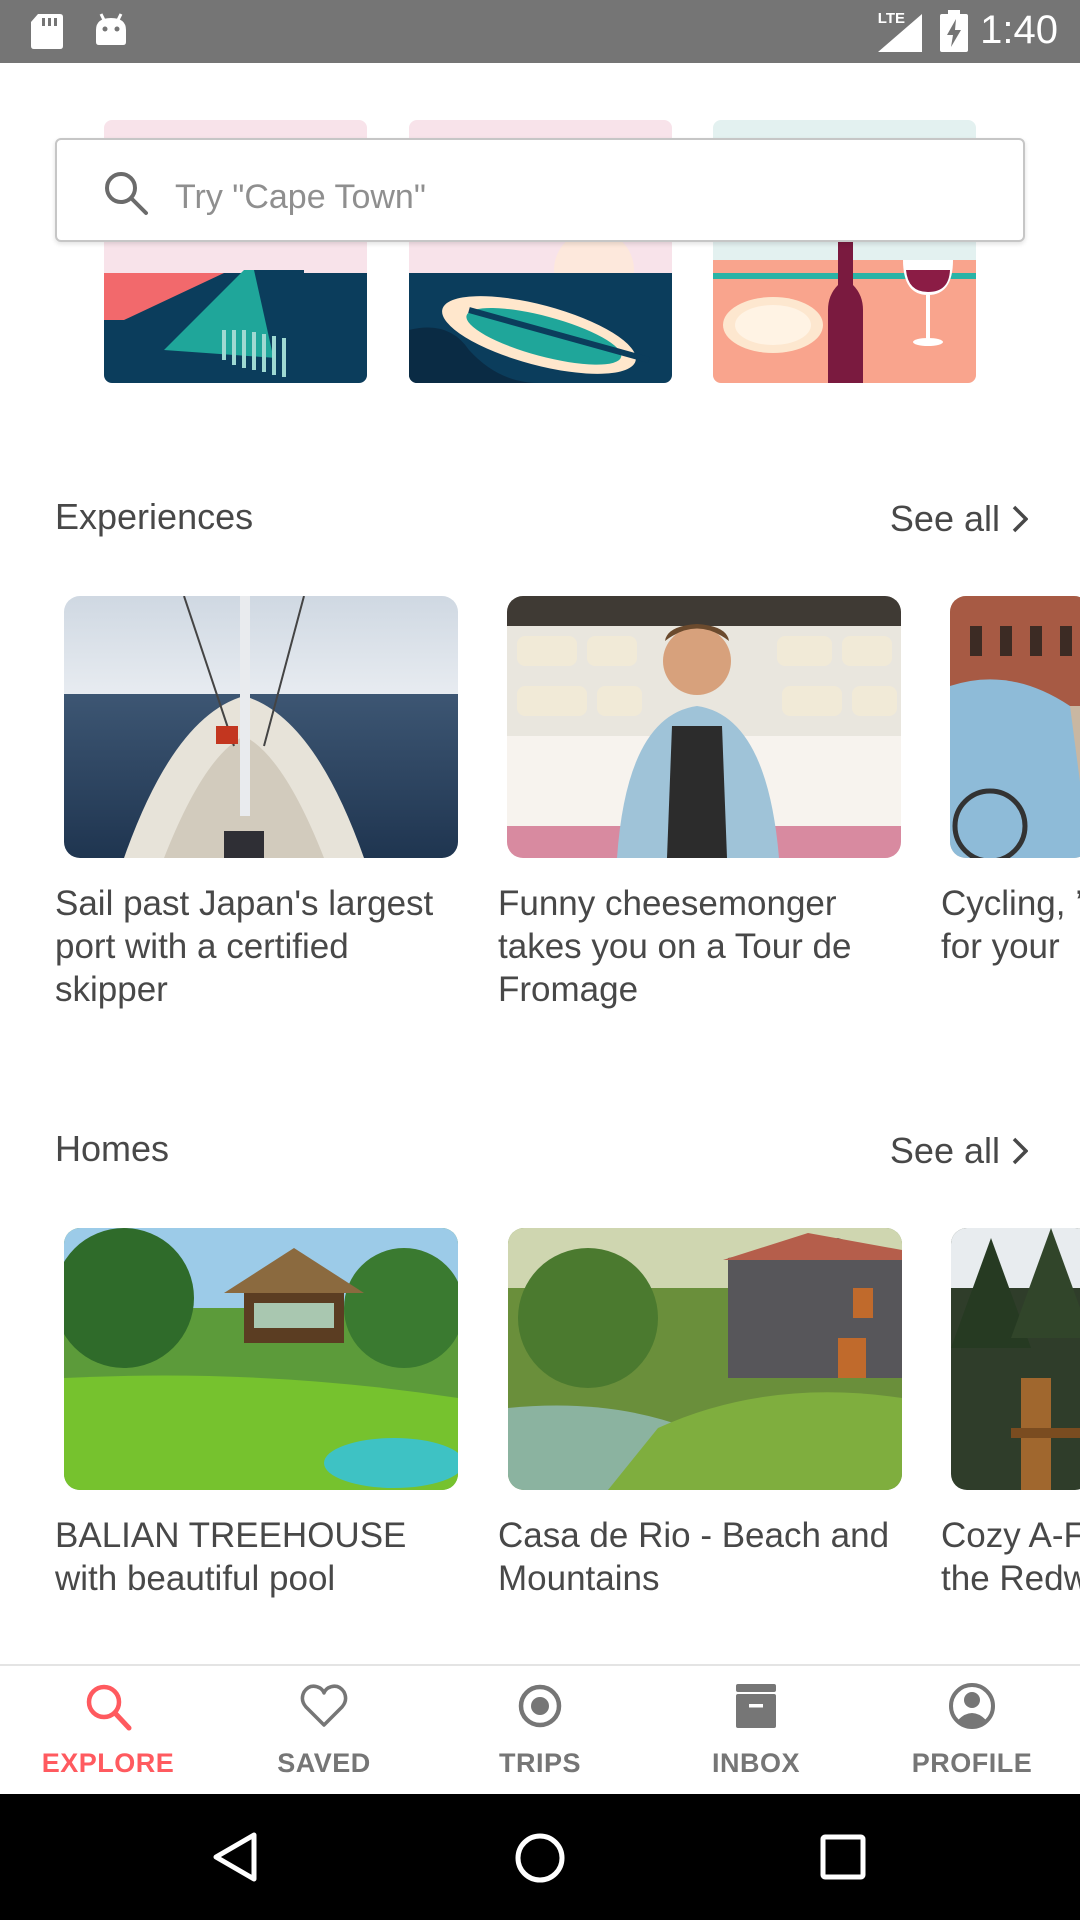  I want to click on experience-card-title-line: for your, so click(1000, 946).